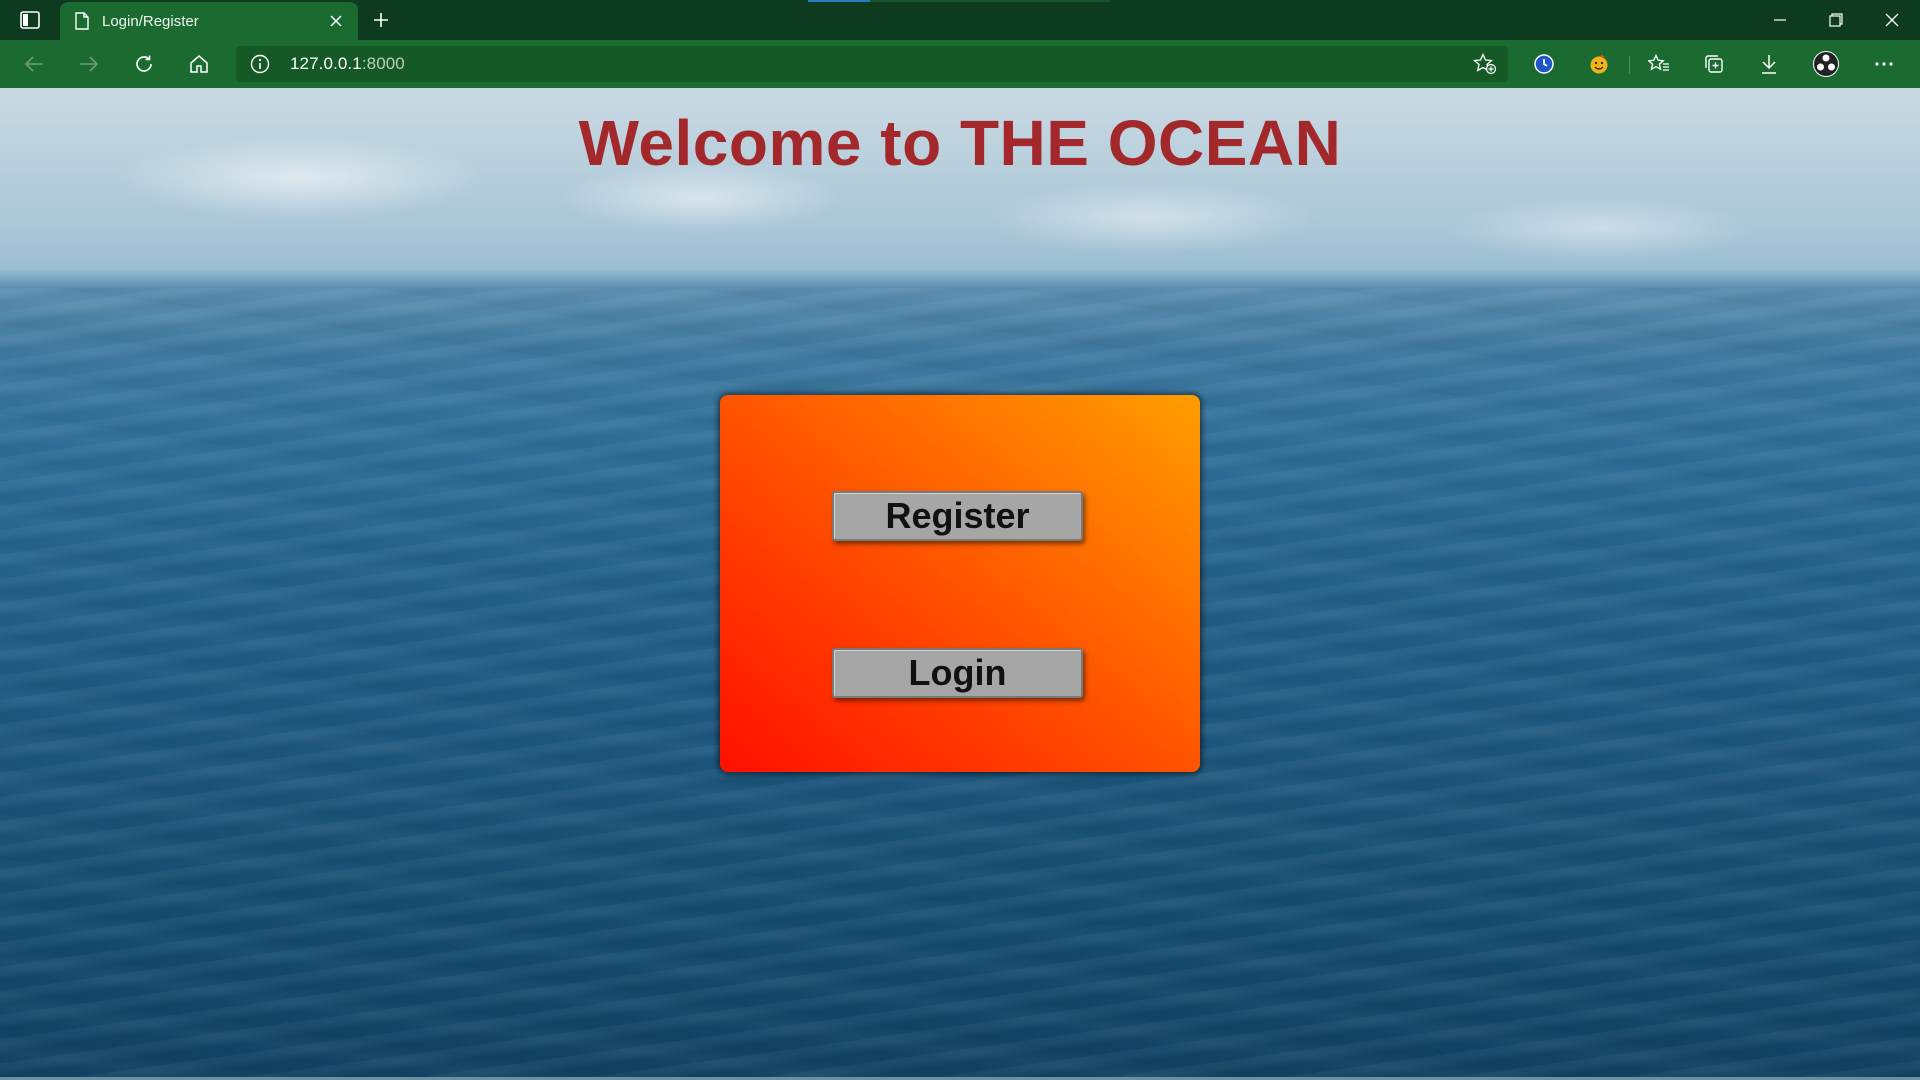  I want to click on emoji-extension-icon, so click(1599, 64).